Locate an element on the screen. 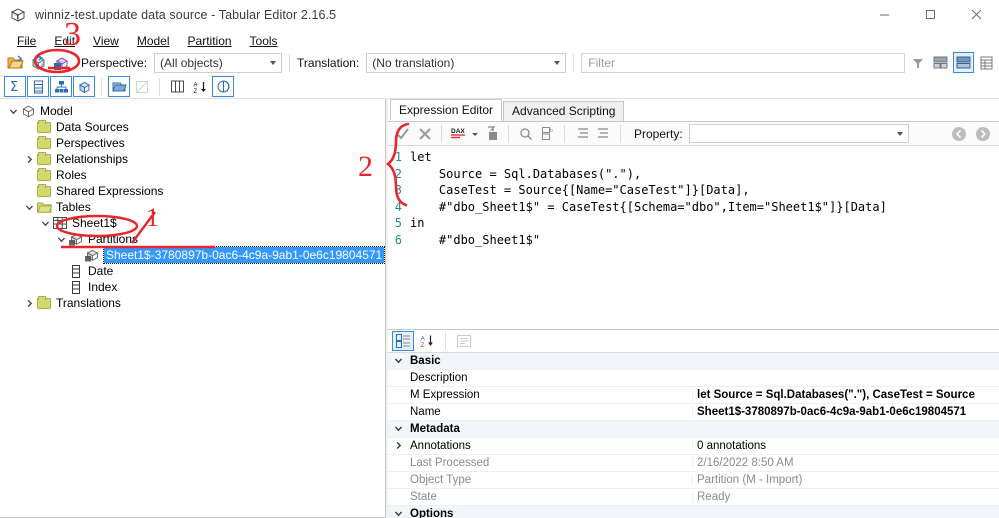  tree-node-model: Model is located at coordinates (192, 111).